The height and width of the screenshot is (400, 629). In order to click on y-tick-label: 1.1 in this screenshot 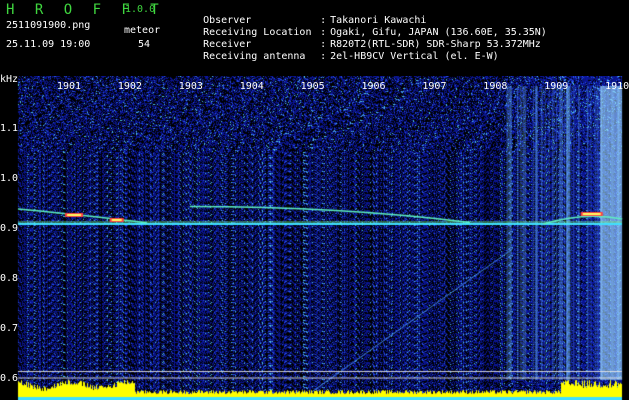, I will do `click(9, 128)`.